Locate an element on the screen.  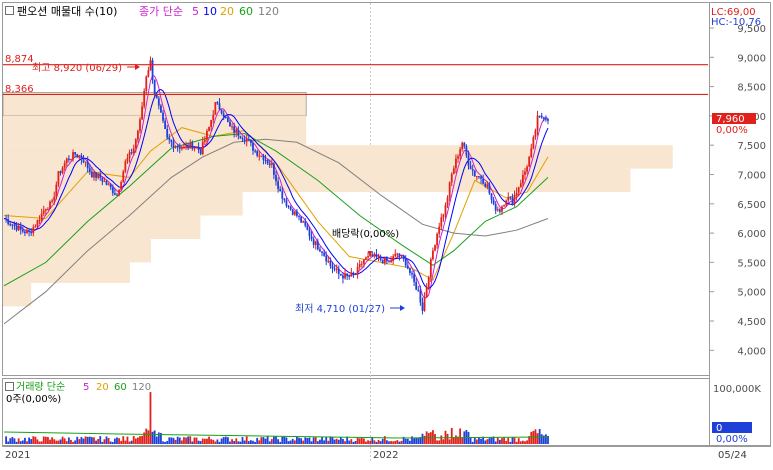
header-checkbox is located at coordinates (9, 10).